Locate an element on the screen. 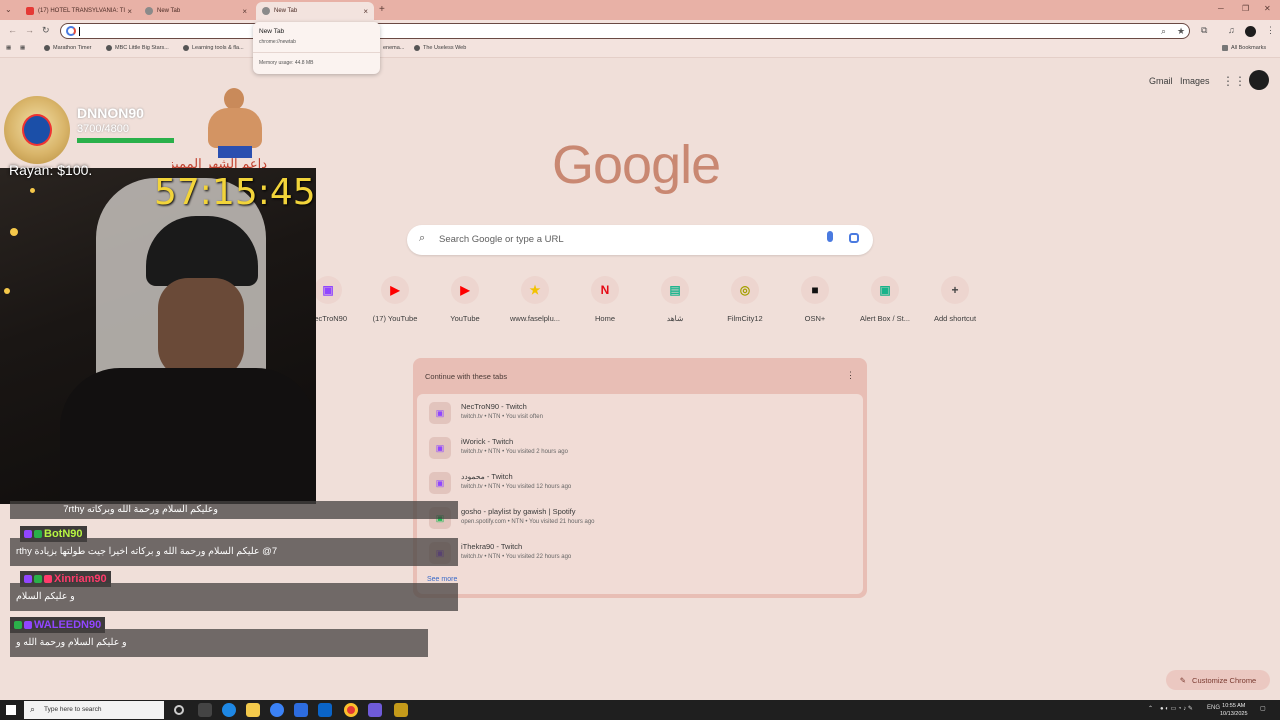 This screenshot has height=720, width=1280. shortcut-tile: ■ OSN+ is located at coordinates (815, 299).